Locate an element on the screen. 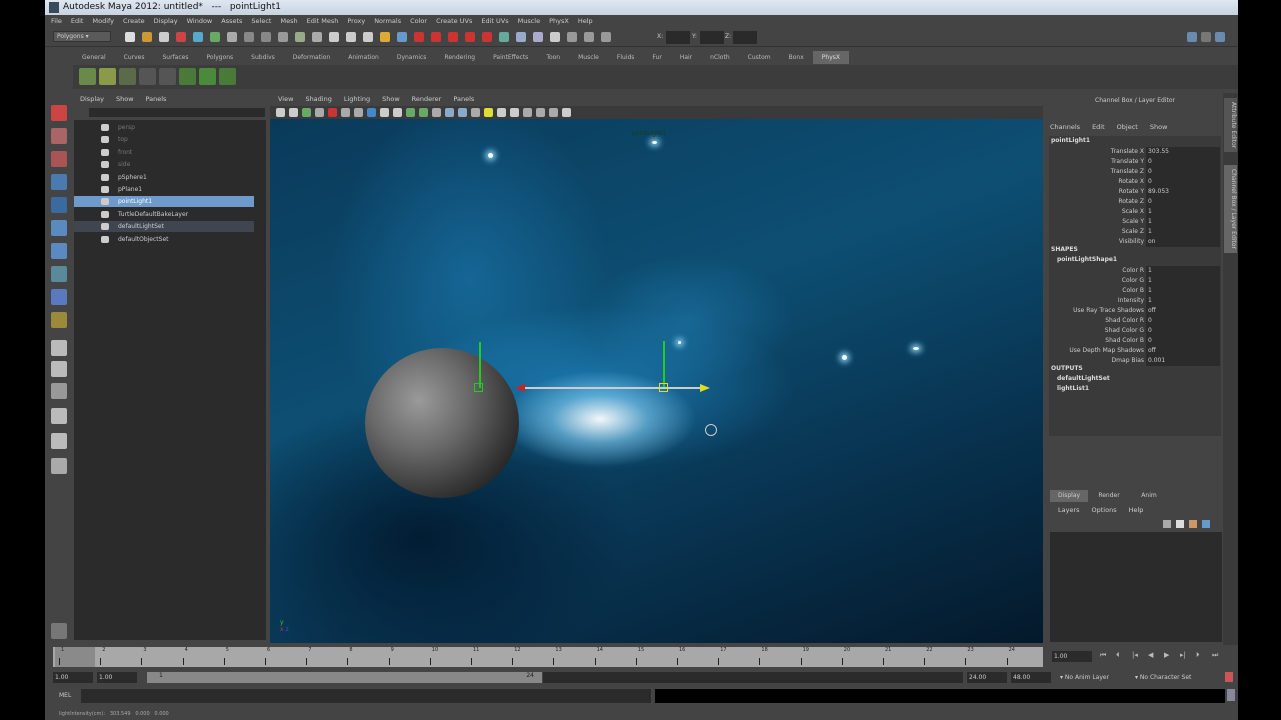 The image size is (1281, 720). soft-mod-icon is located at coordinates (59, 274).